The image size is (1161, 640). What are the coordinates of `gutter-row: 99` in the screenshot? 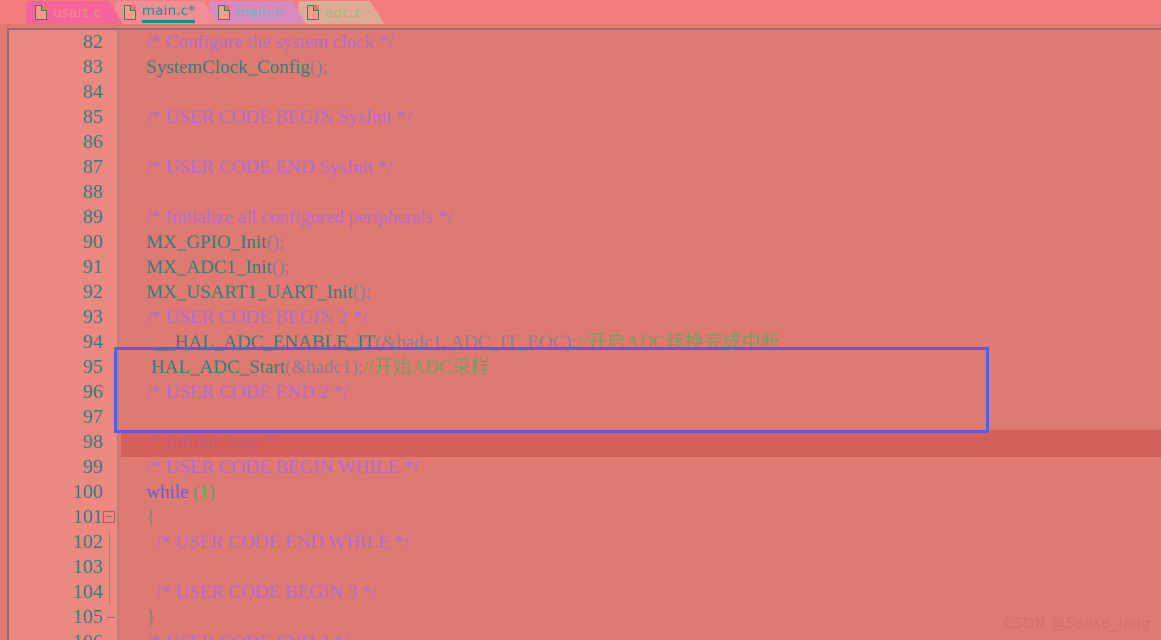 It's located at (63, 467).